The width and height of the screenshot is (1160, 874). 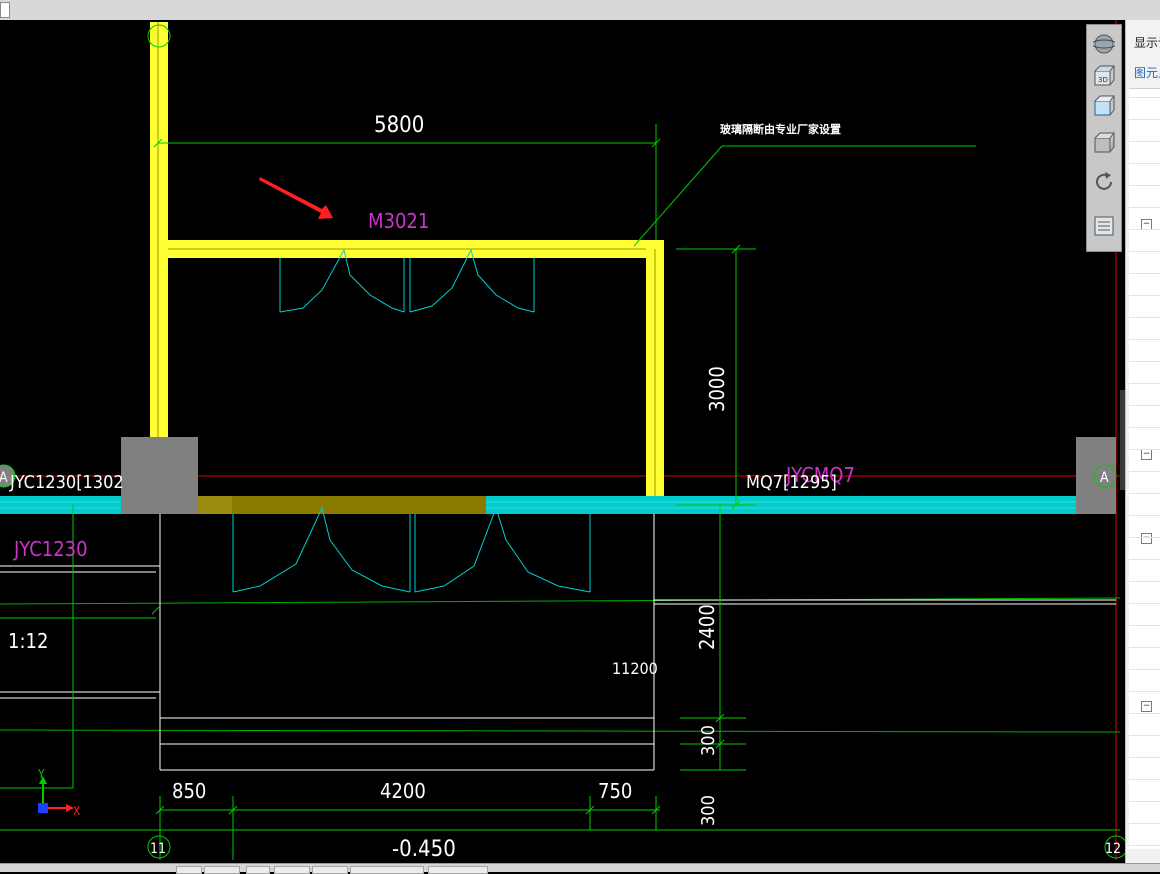 I want to click on red-arrow-icon, so click(x=296, y=198).